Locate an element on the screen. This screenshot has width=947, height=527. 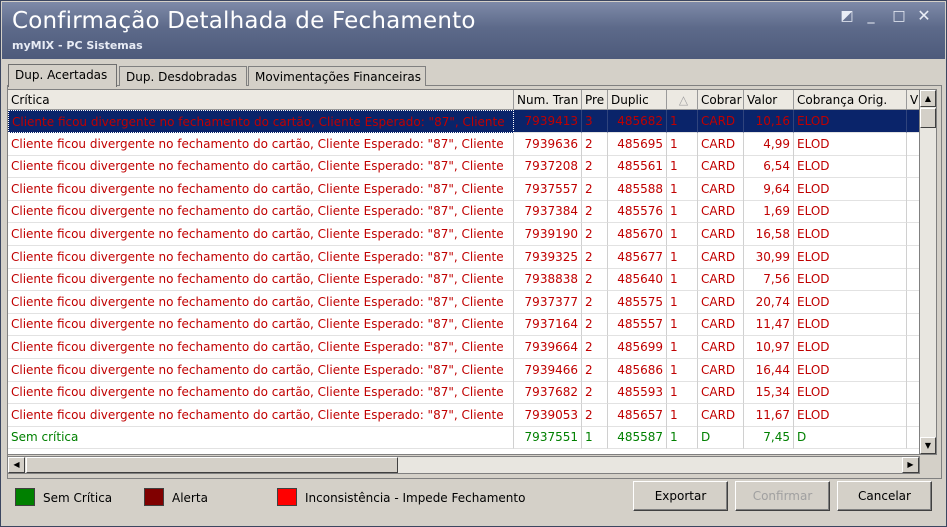
cell-numtran: 7938838 is located at coordinates (548, 280).